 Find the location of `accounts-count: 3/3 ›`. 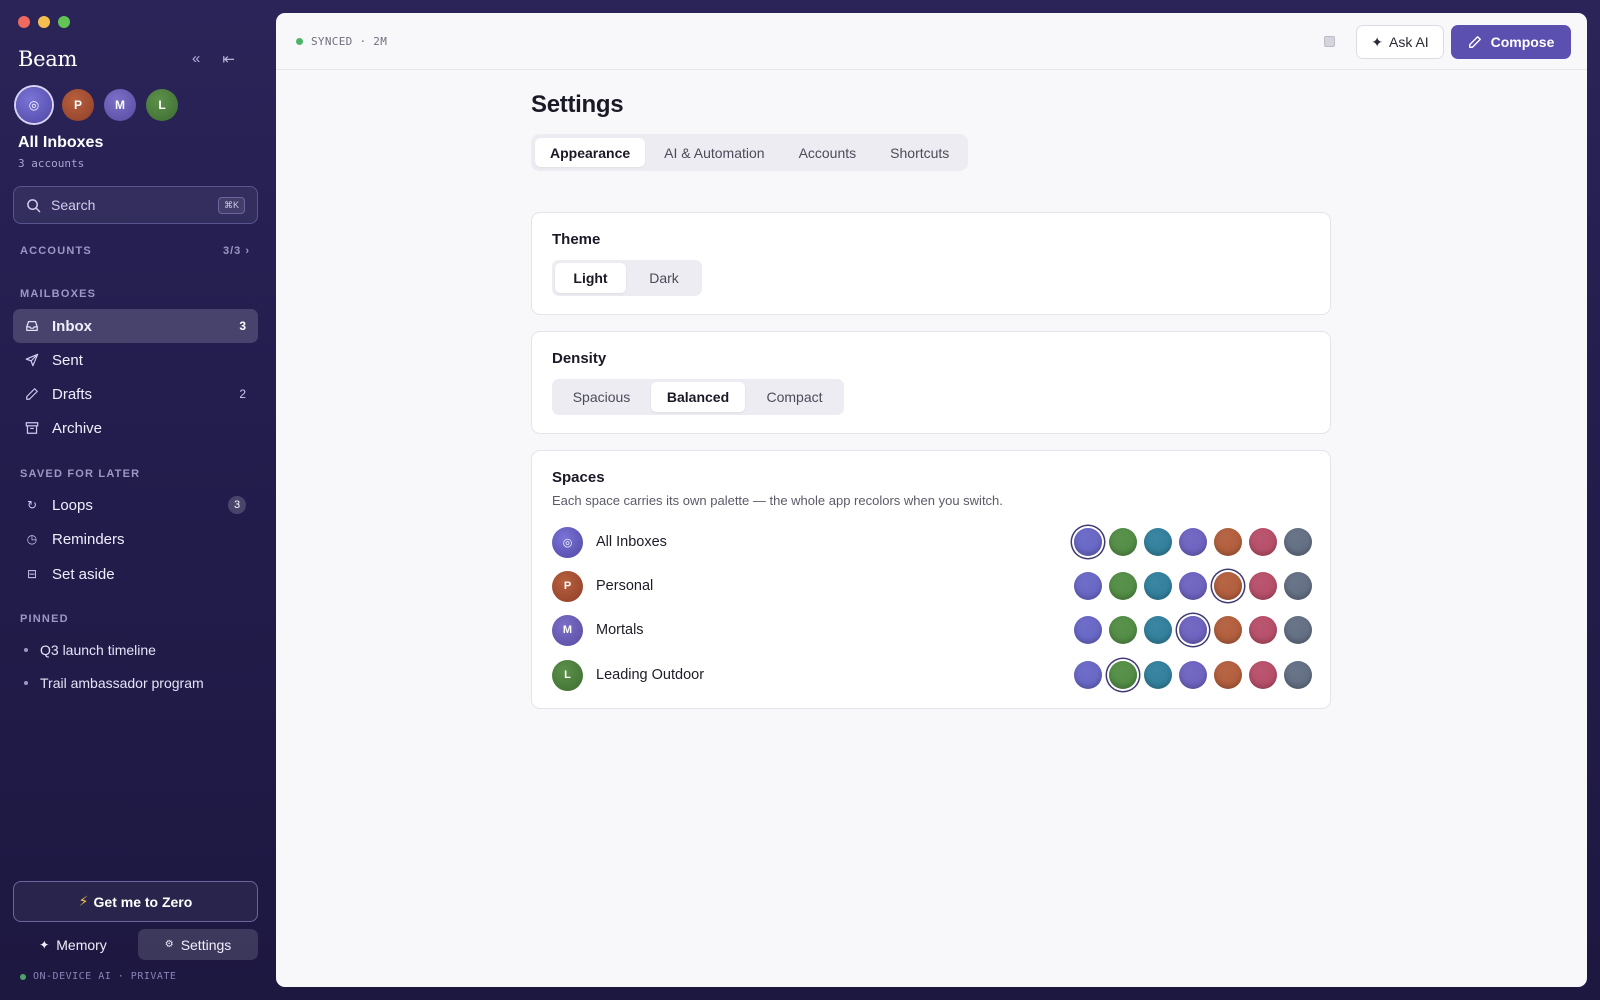

accounts-count: 3/3 › is located at coordinates (236, 251).